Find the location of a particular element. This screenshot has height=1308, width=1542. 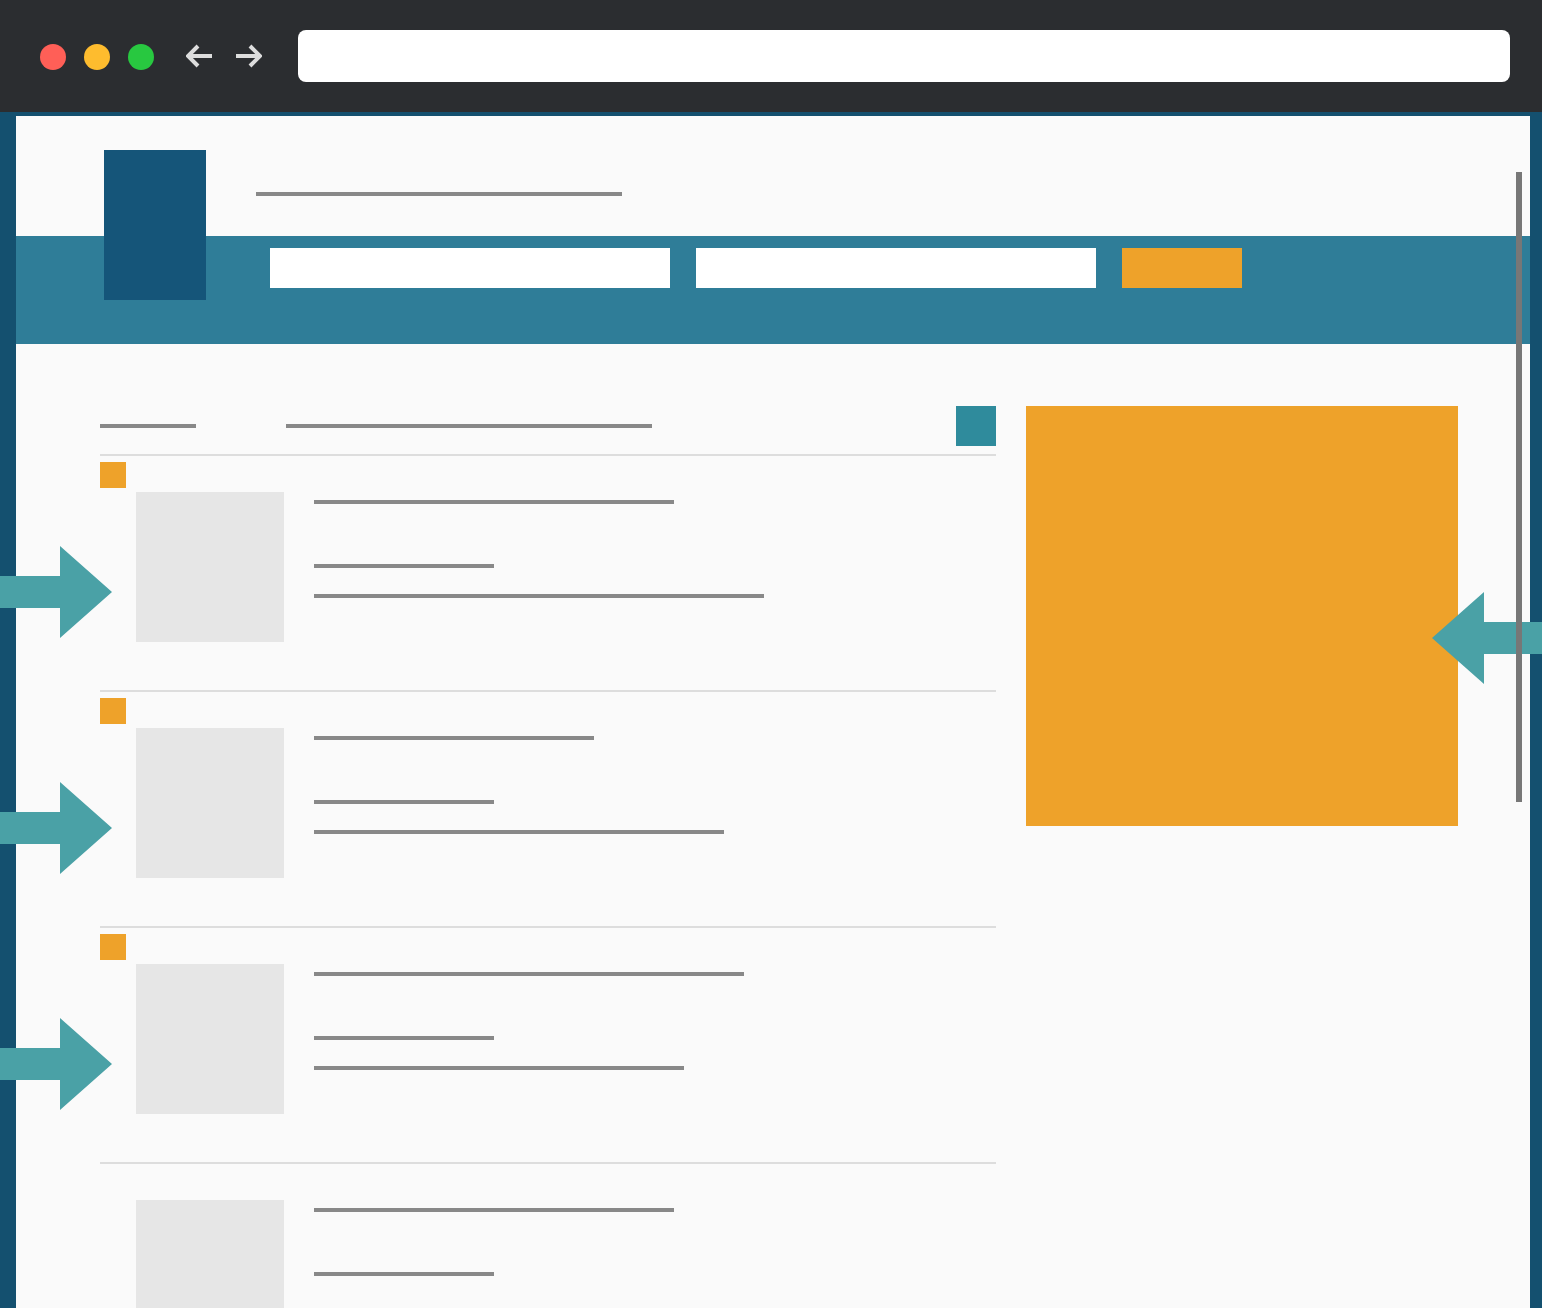

back-arrow-icon is located at coordinates (200, 56).